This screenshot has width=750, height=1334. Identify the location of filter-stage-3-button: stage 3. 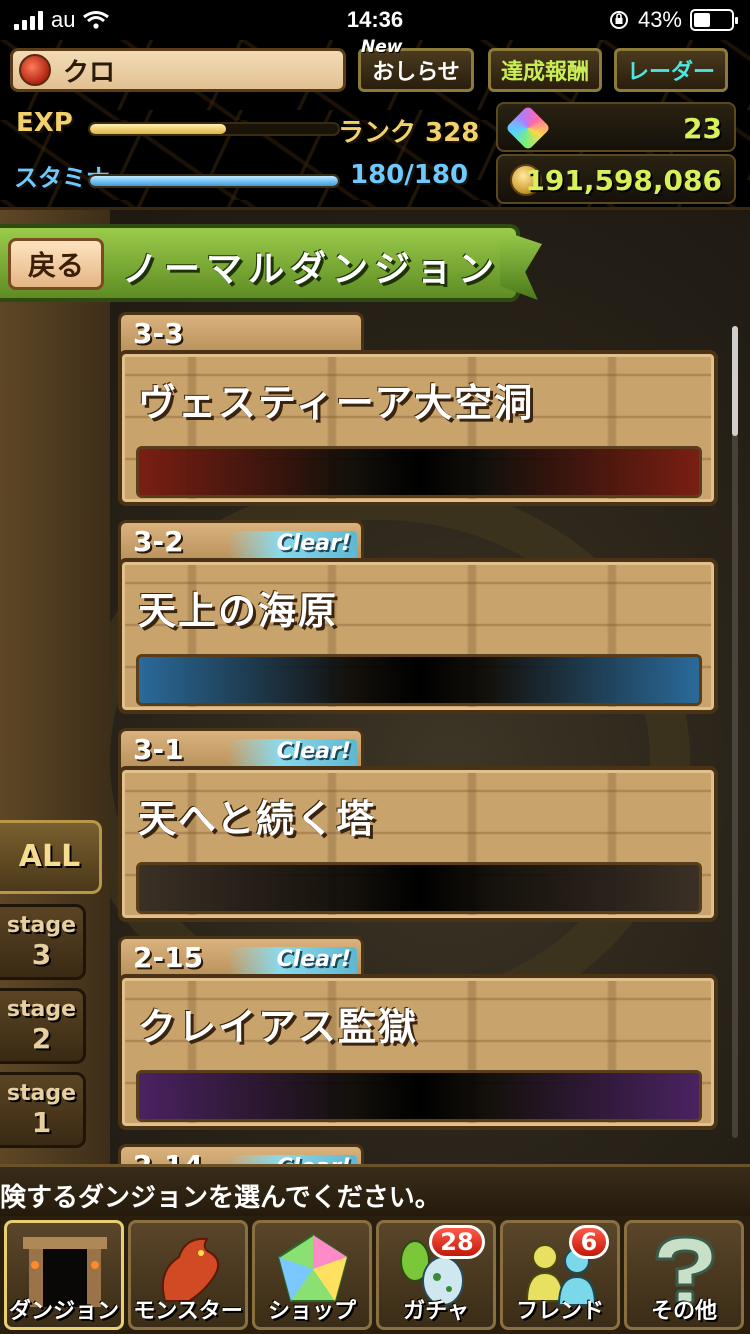
(43, 942).